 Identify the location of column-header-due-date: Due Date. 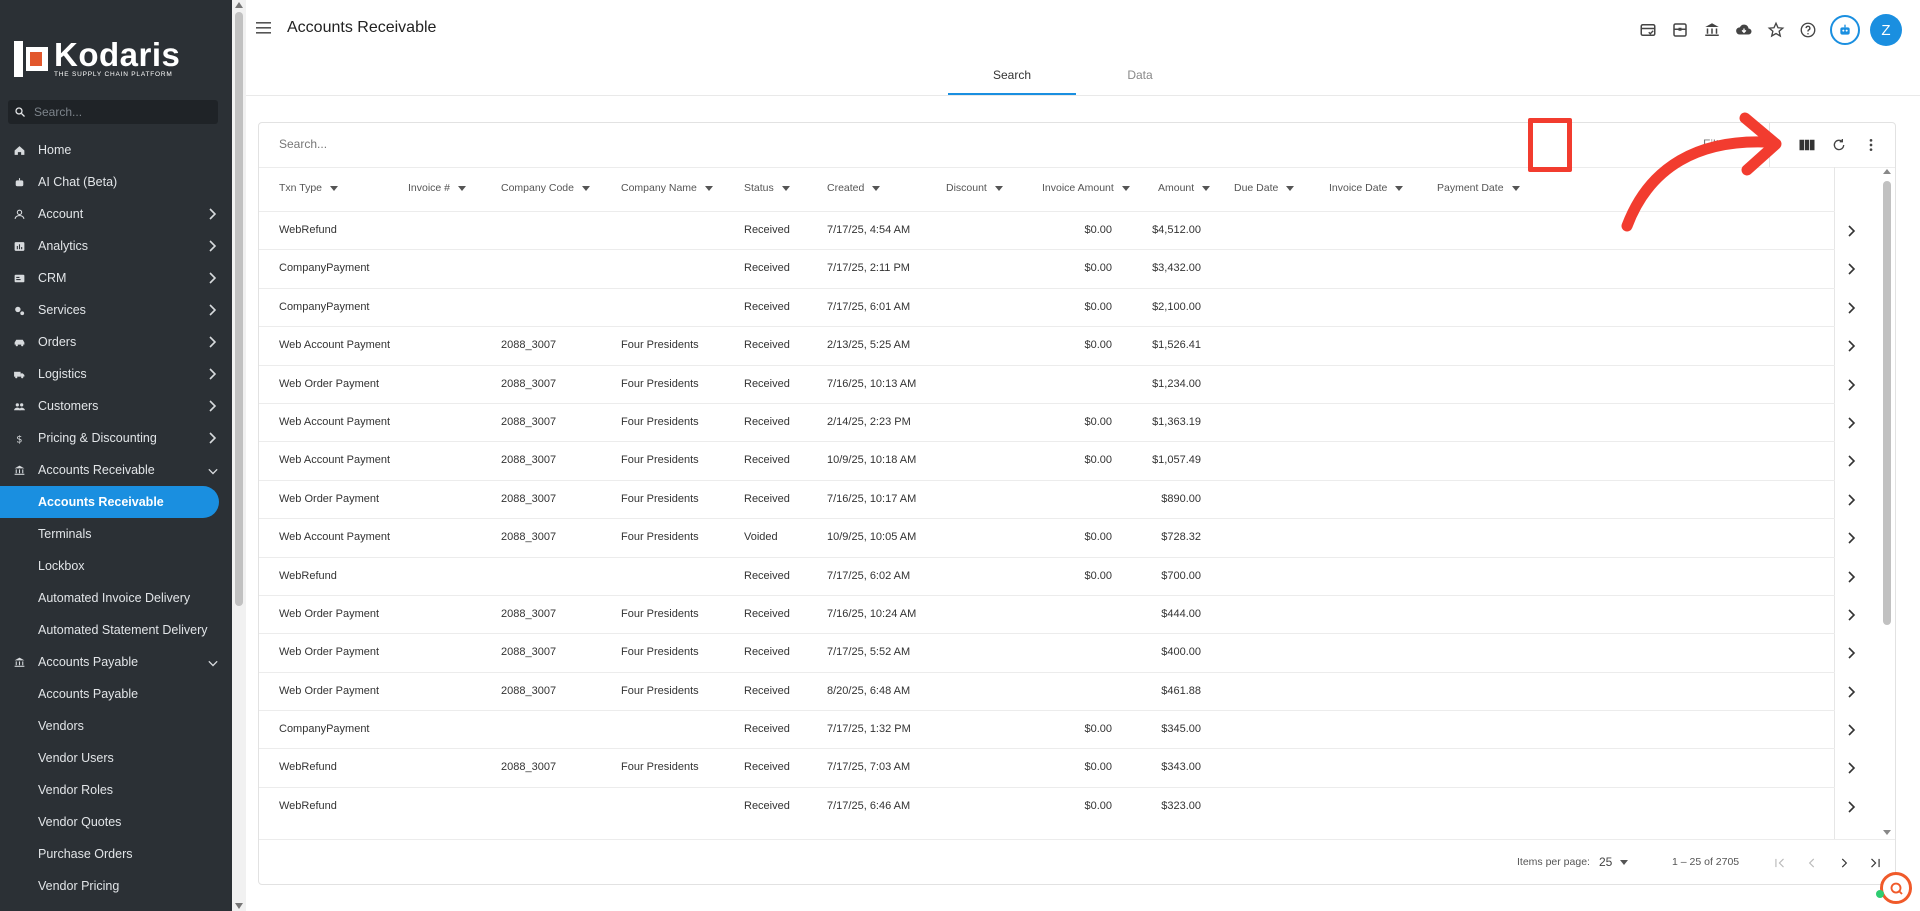
(1264, 188).